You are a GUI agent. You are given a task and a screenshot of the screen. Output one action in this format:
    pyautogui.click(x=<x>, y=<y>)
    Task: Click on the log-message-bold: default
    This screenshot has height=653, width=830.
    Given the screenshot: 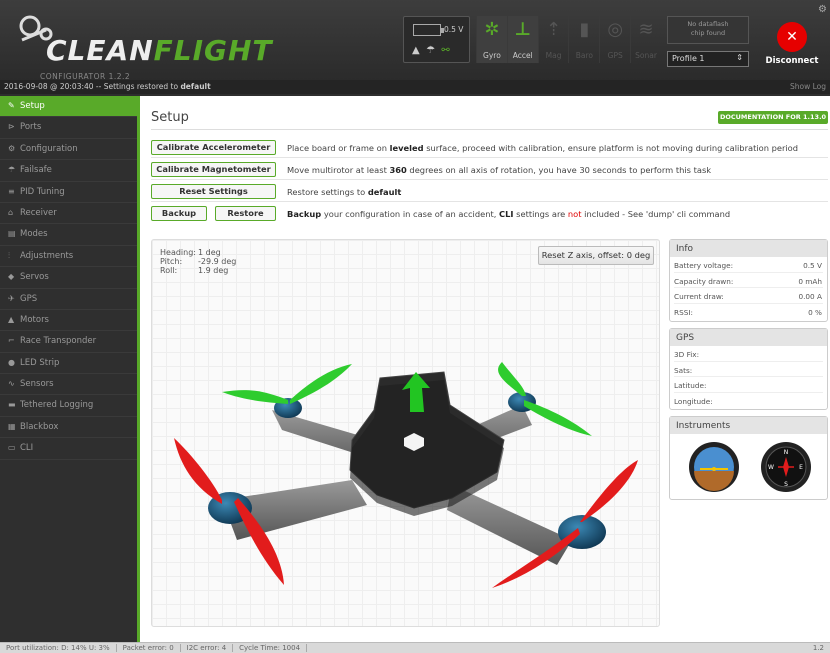 What is the action you would take?
    pyautogui.click(x=195, y=86)
    